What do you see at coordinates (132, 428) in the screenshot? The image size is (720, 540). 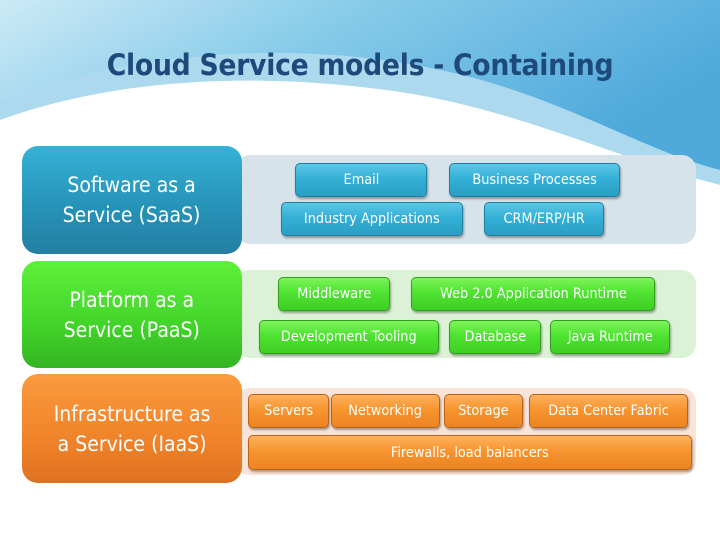 I see `iaas-category-box: Infrastructure as a Service (IaaS)` at bounding box center [132, 428].